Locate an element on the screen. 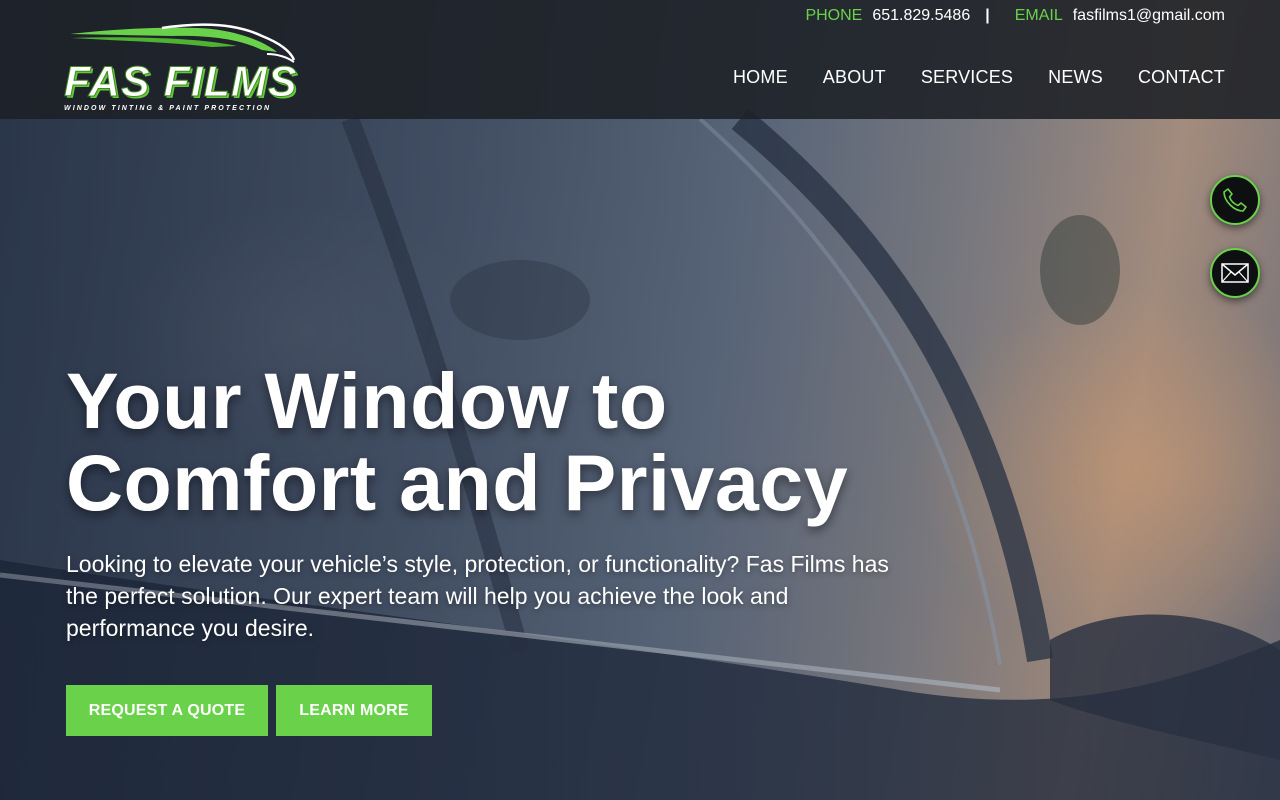  phone-icon is located at coordinates (1235, 200).